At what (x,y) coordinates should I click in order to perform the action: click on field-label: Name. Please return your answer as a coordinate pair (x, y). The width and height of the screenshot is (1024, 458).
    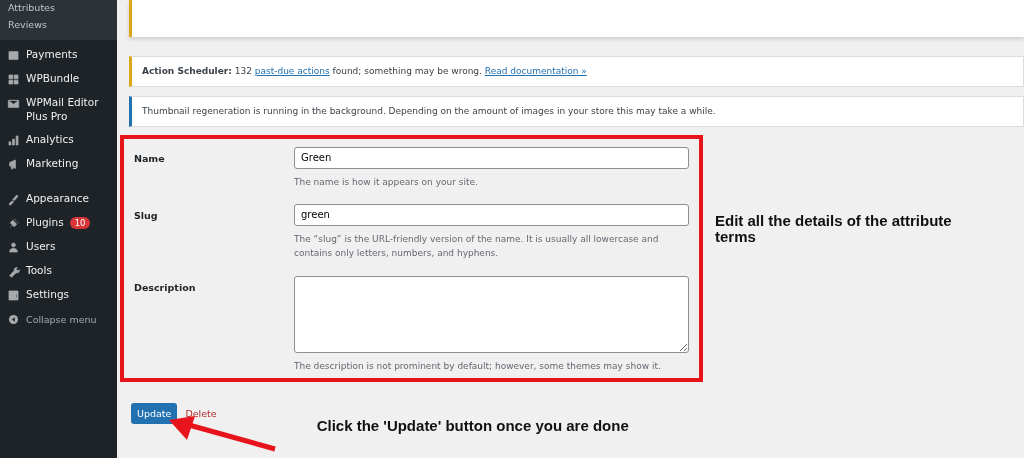
    Looking at the image, I should click on (150, 158).